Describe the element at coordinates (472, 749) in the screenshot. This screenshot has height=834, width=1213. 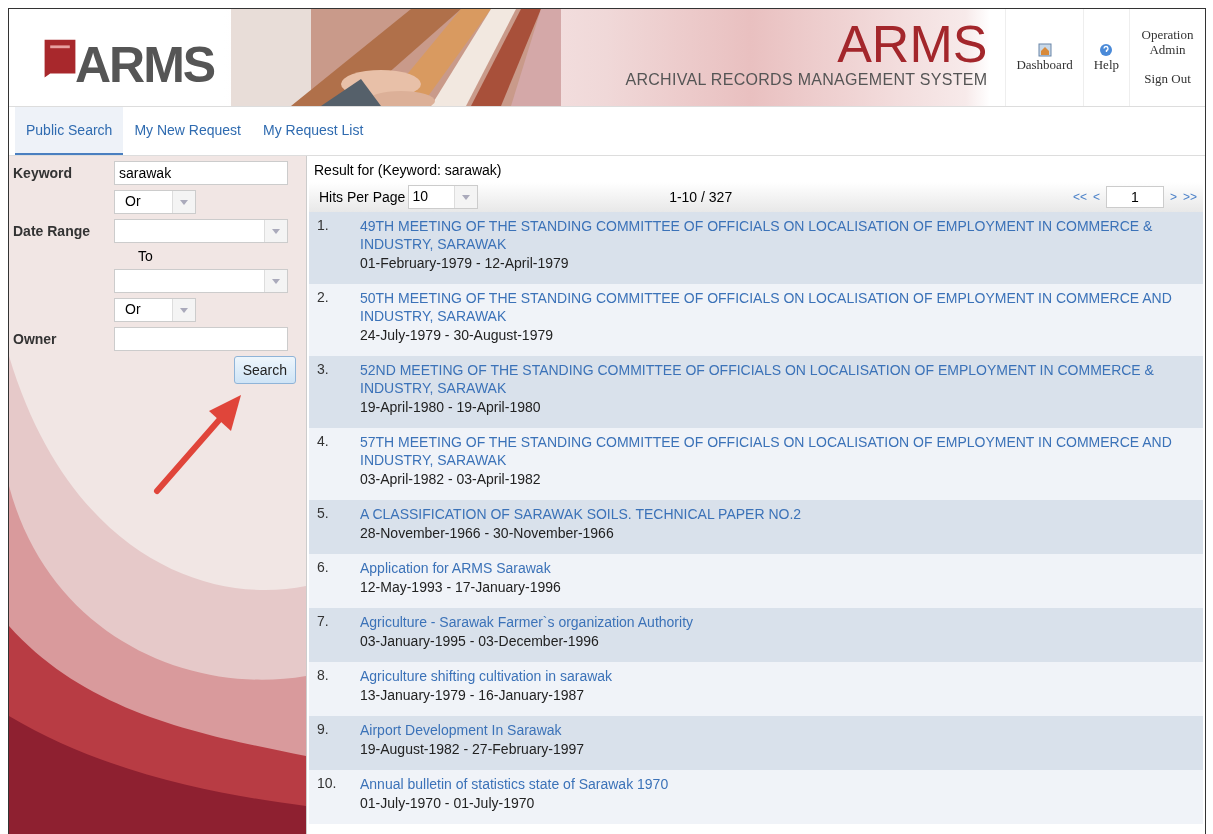
I see `result-dates: 19-August-1982 - 27-February-1997` at that location.